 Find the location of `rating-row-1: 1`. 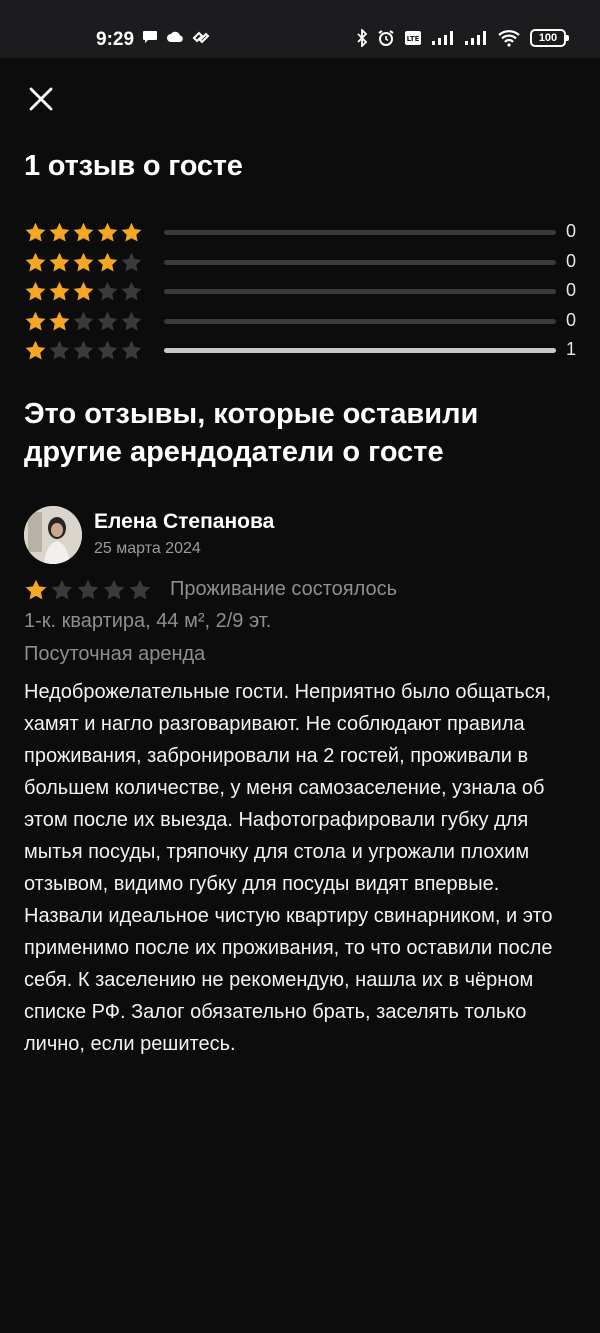

rating-row-1: 1 is located at coordinates (302, 351).